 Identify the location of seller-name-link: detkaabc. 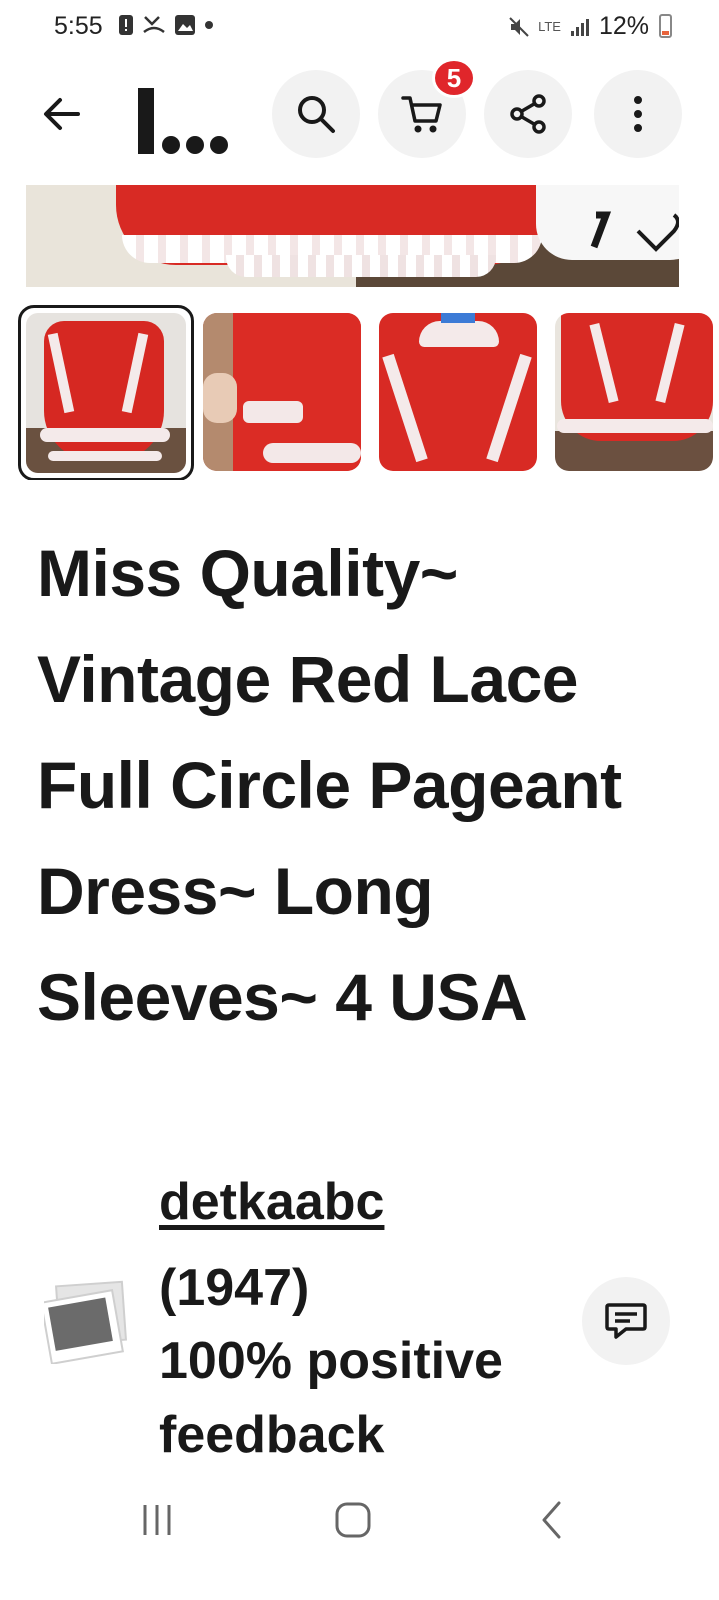
(271, 1202).